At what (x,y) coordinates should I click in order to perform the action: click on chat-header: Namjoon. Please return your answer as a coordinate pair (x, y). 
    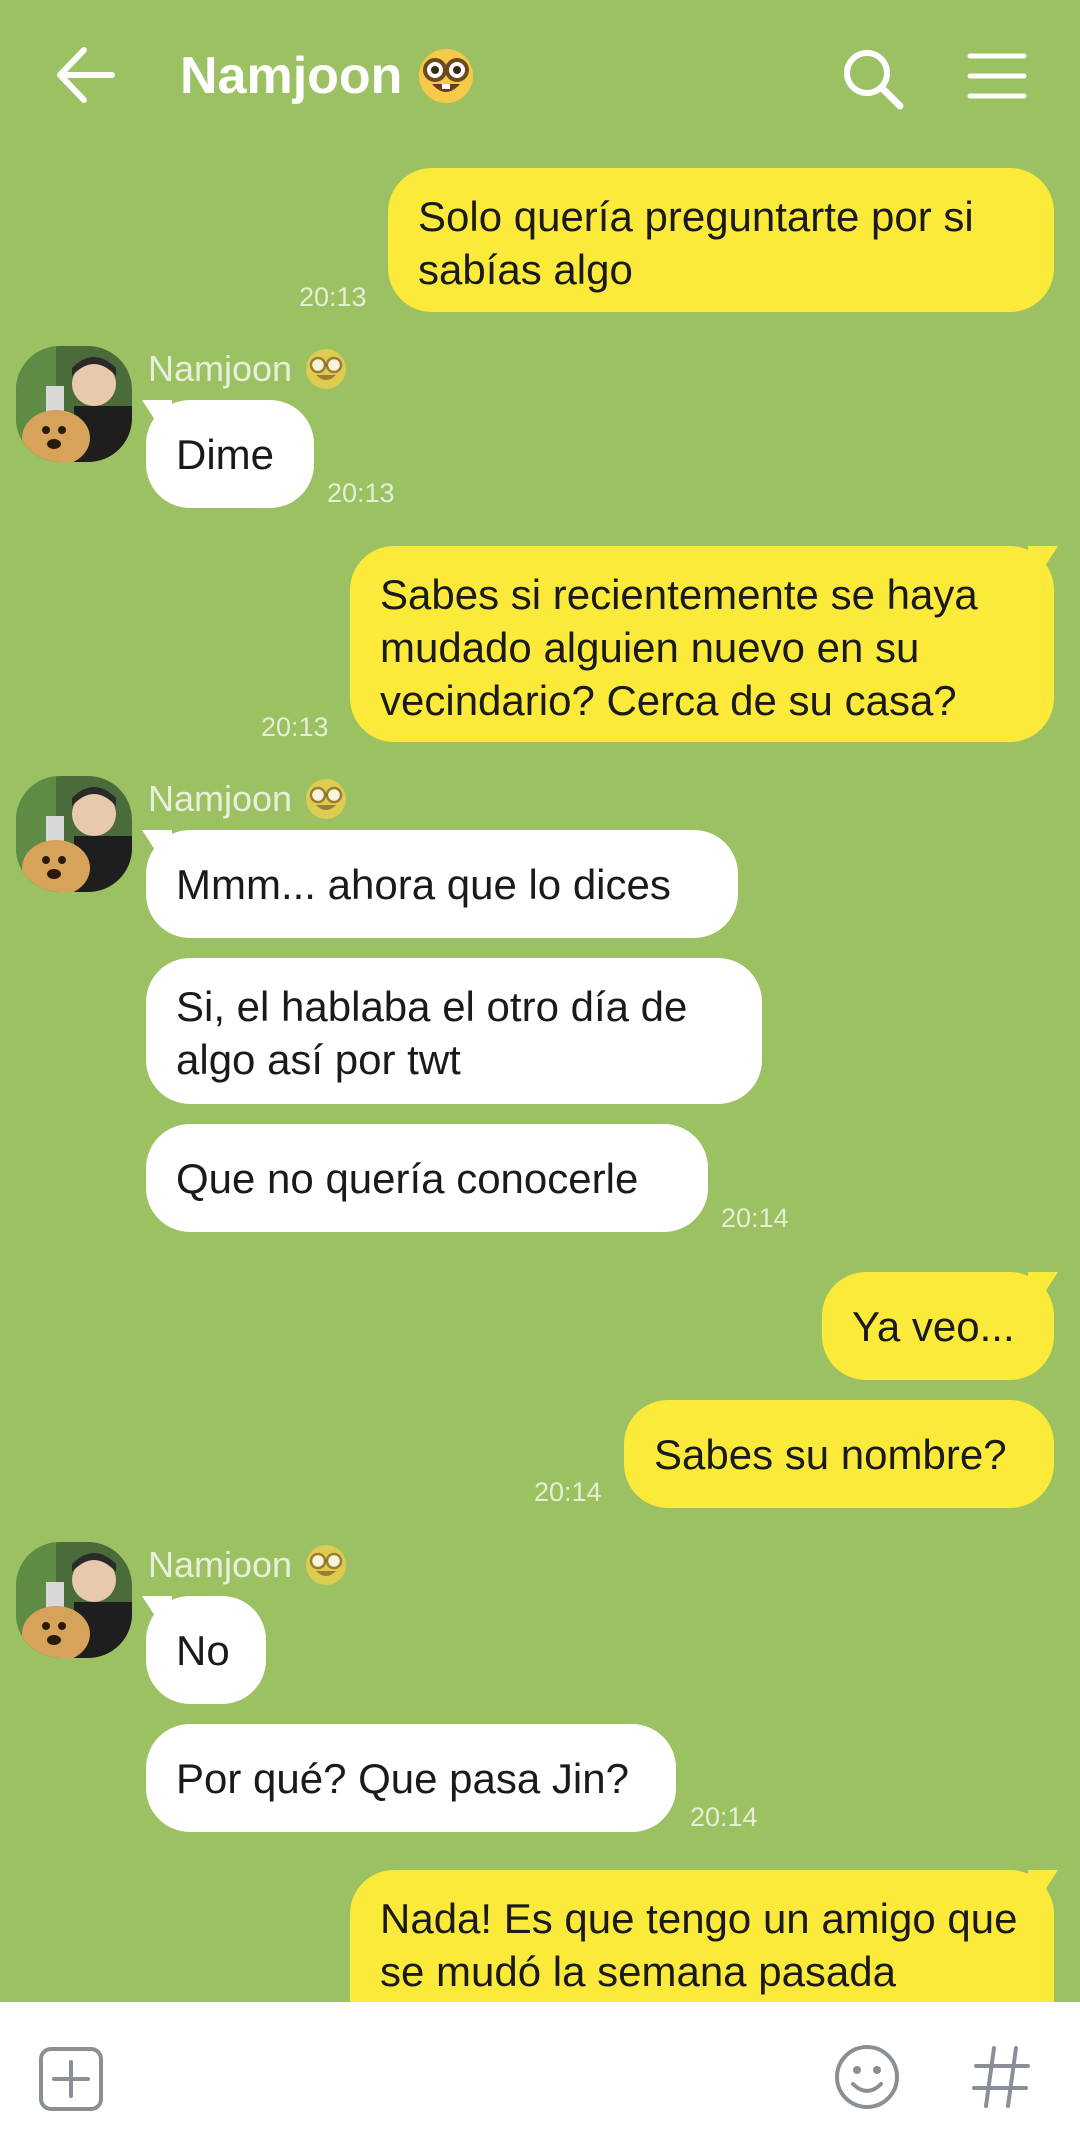
    Looking at the image, I should click on (540, 80).